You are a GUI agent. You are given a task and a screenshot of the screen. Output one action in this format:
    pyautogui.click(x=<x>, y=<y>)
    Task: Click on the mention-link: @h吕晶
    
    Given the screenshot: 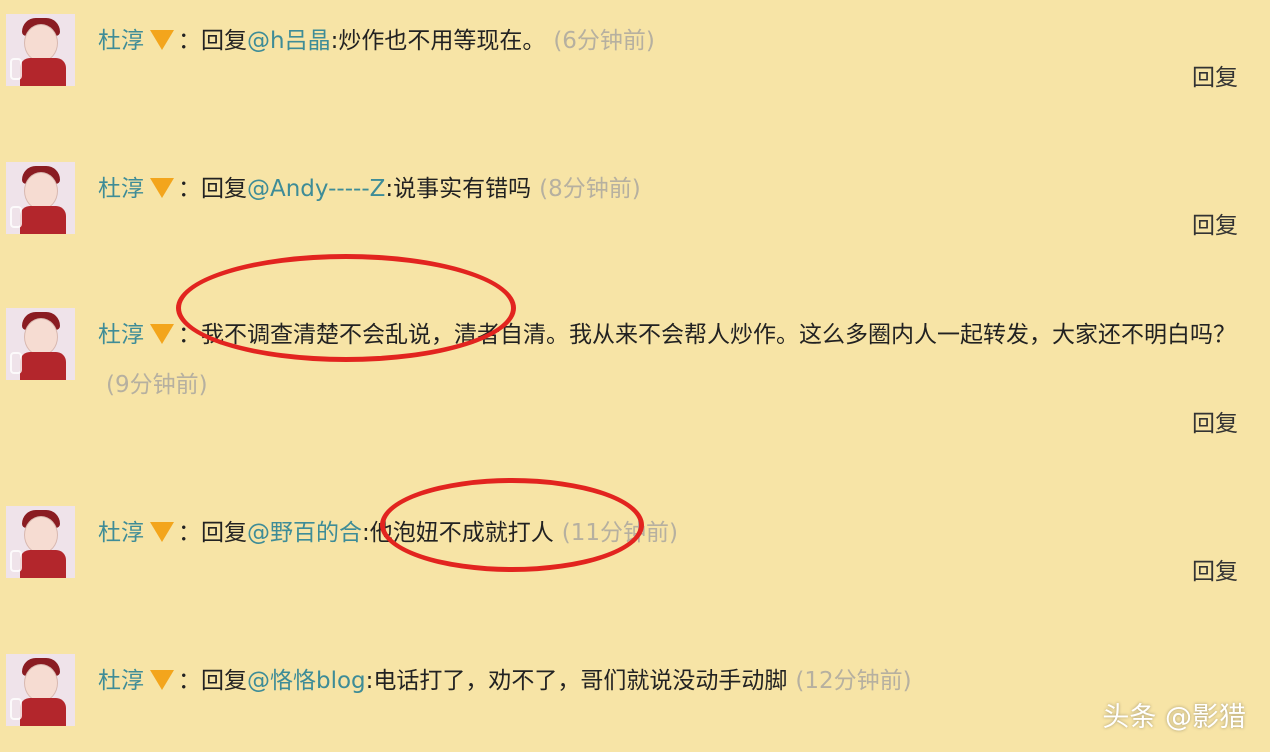 What is the action you would take?
    pyautogui.click(x=289, y=41)
    